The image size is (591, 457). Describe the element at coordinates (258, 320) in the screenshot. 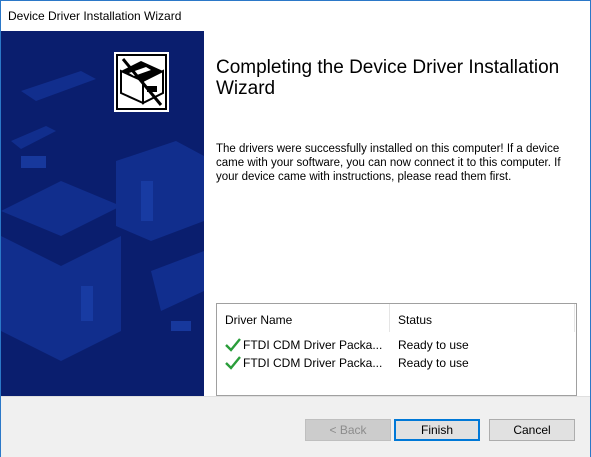

I see `column-header-driver-name: Driver Name` at that location.